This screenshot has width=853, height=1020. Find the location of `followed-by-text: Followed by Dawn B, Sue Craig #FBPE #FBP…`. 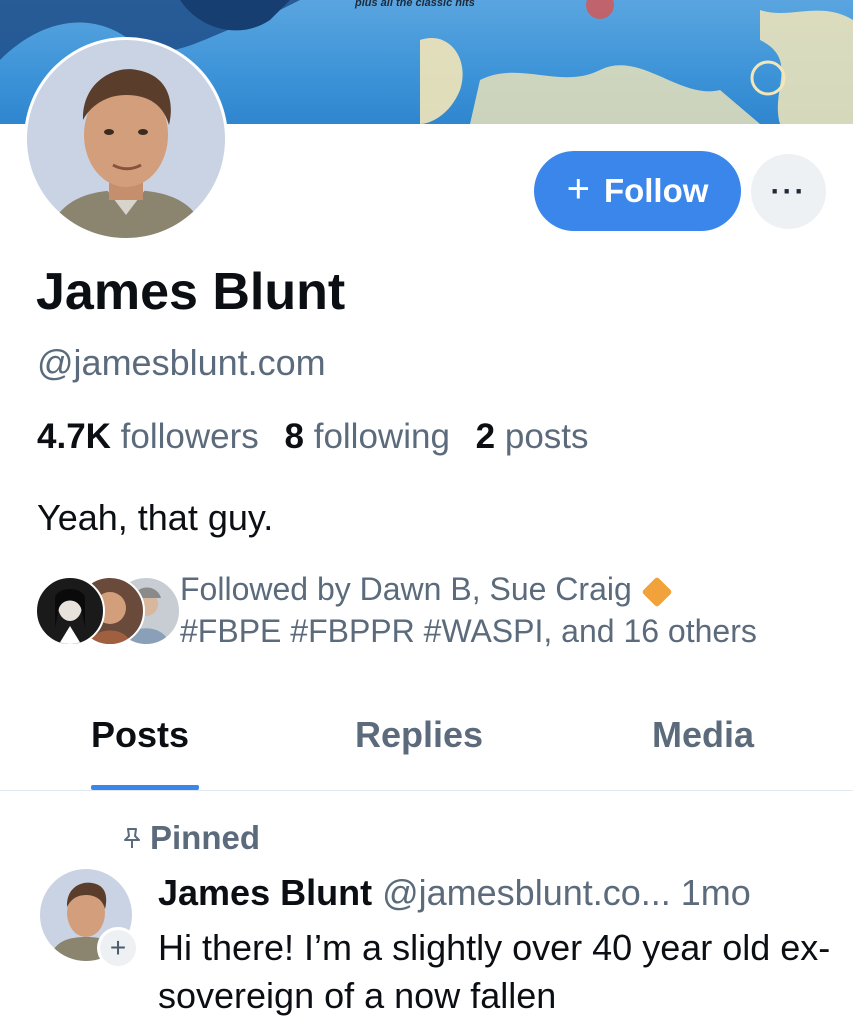

followed-by-text: Followed by Dawn B, Sue Craig #FBPE #FBP… is located at coordinates (468, 610).